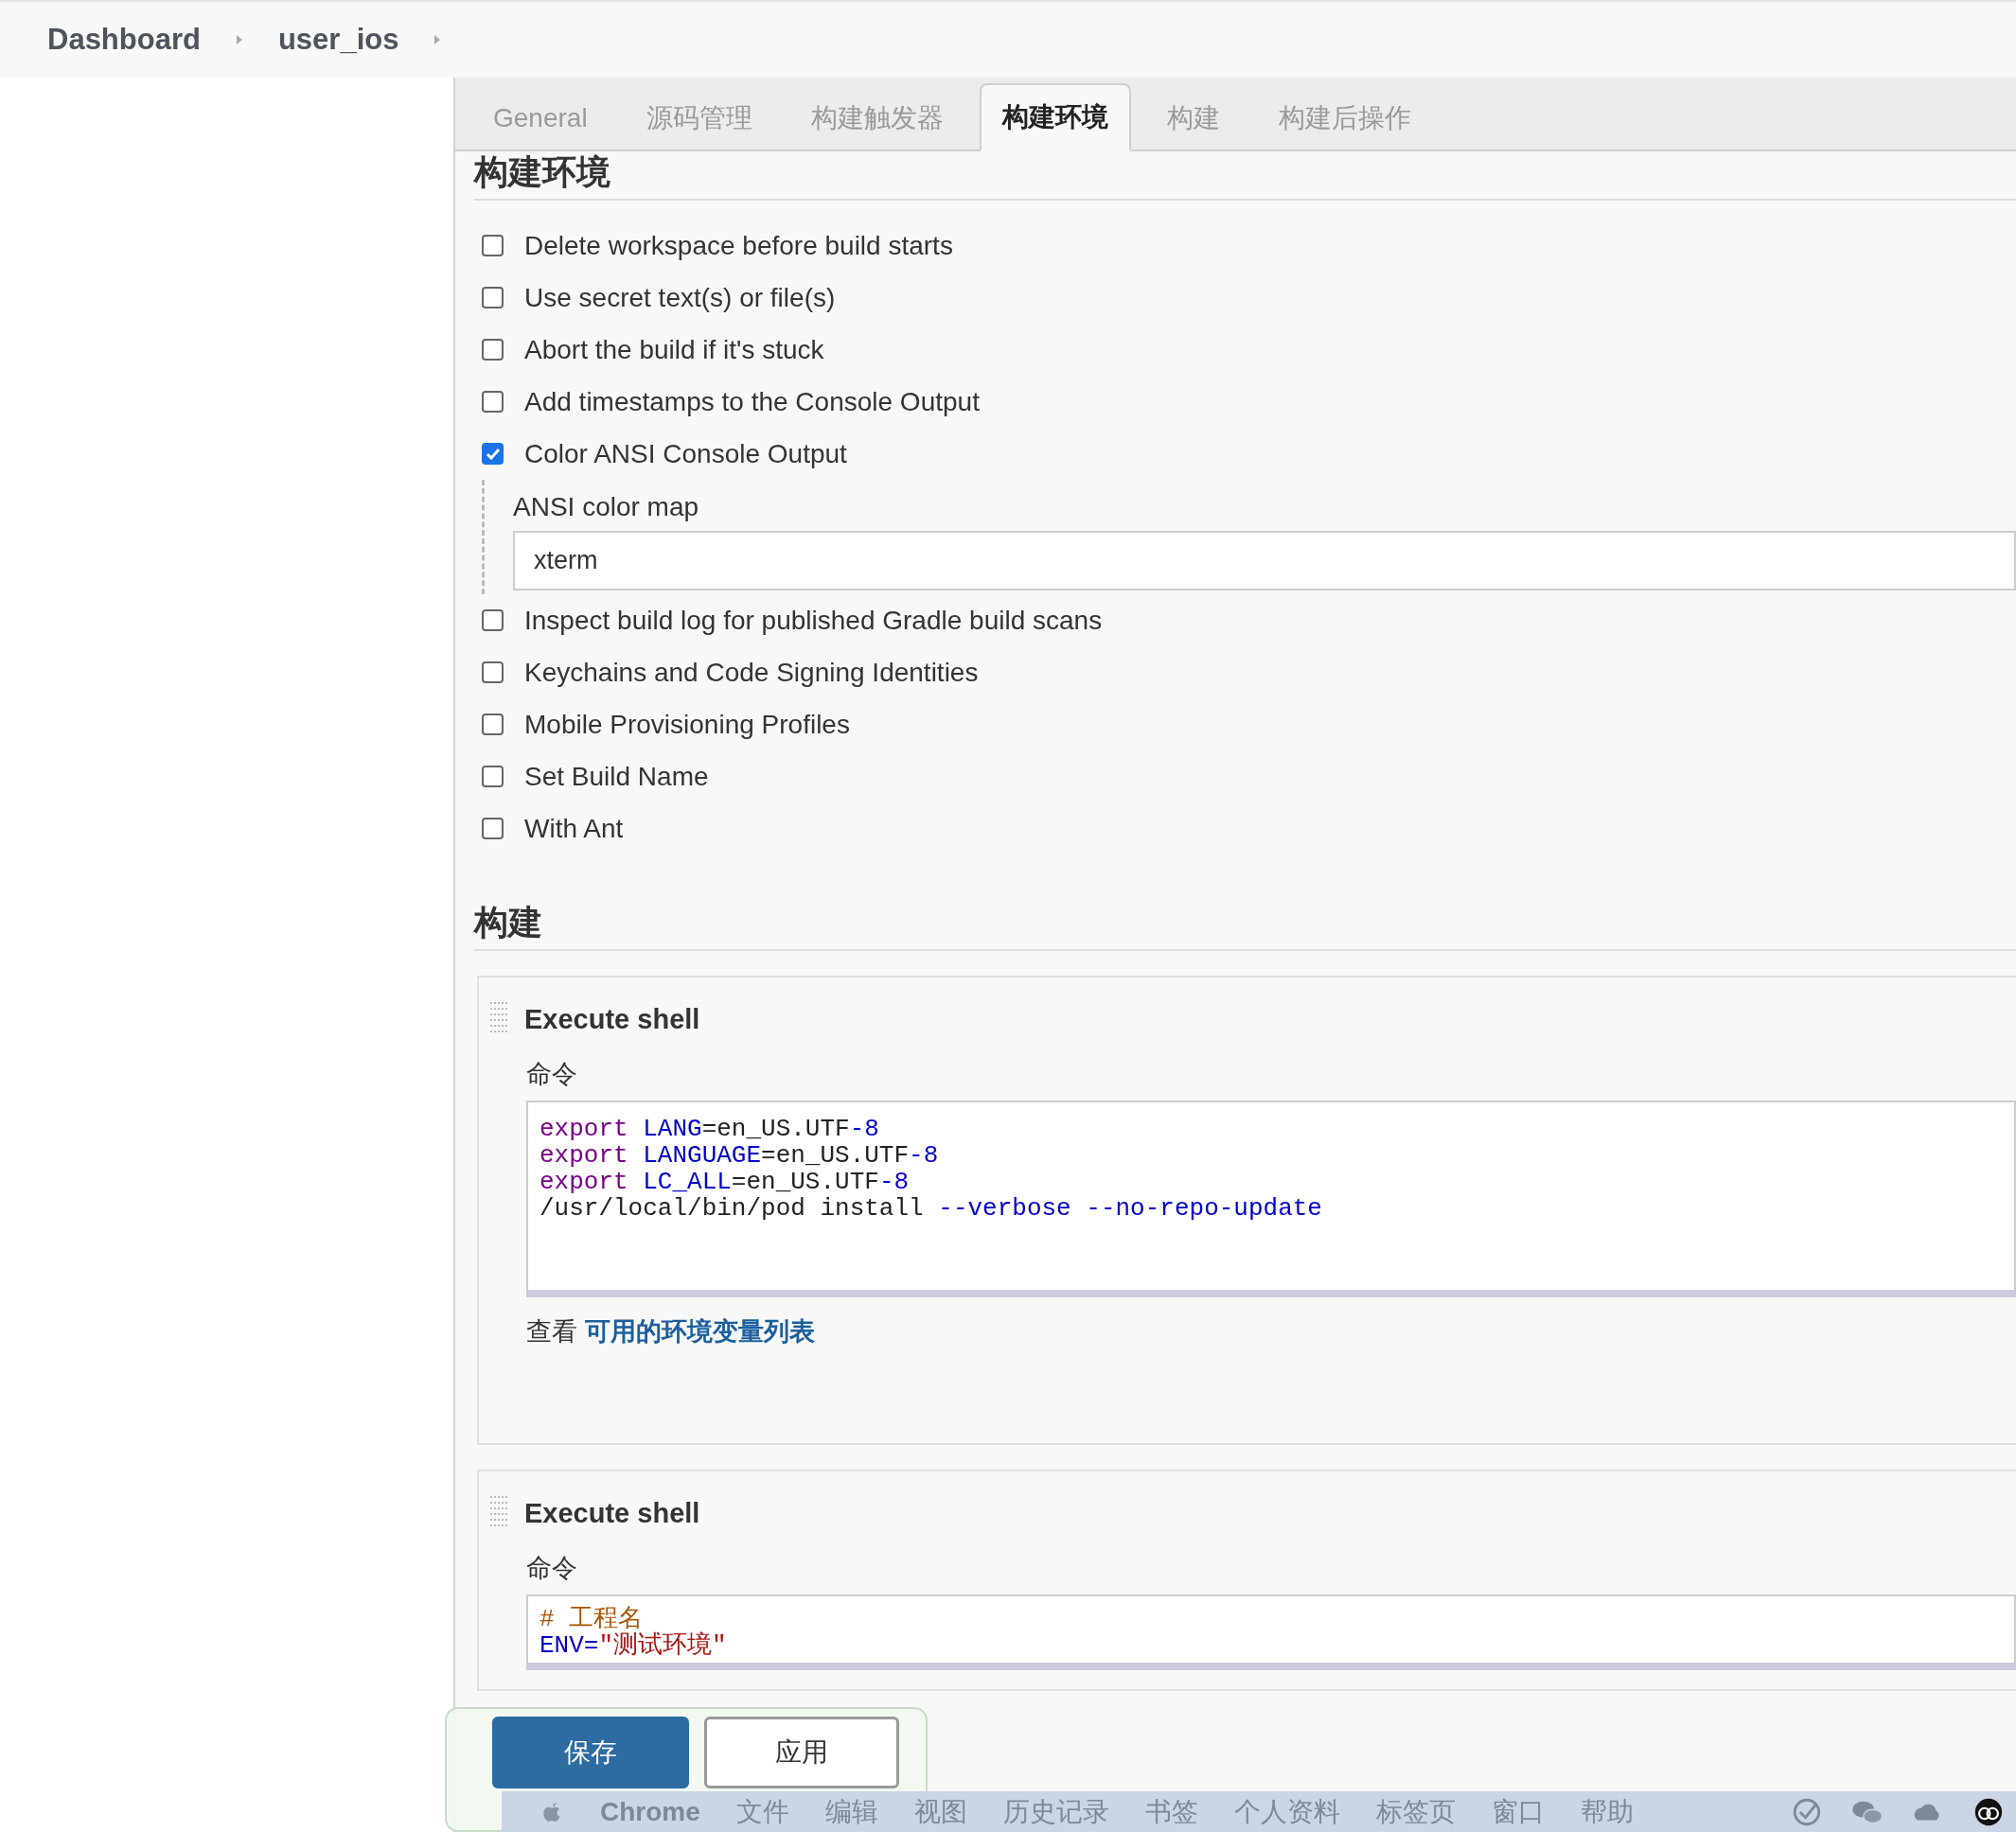  I want to click on help-text: 查看 可用的环境变量列表, so click(671, 1332).